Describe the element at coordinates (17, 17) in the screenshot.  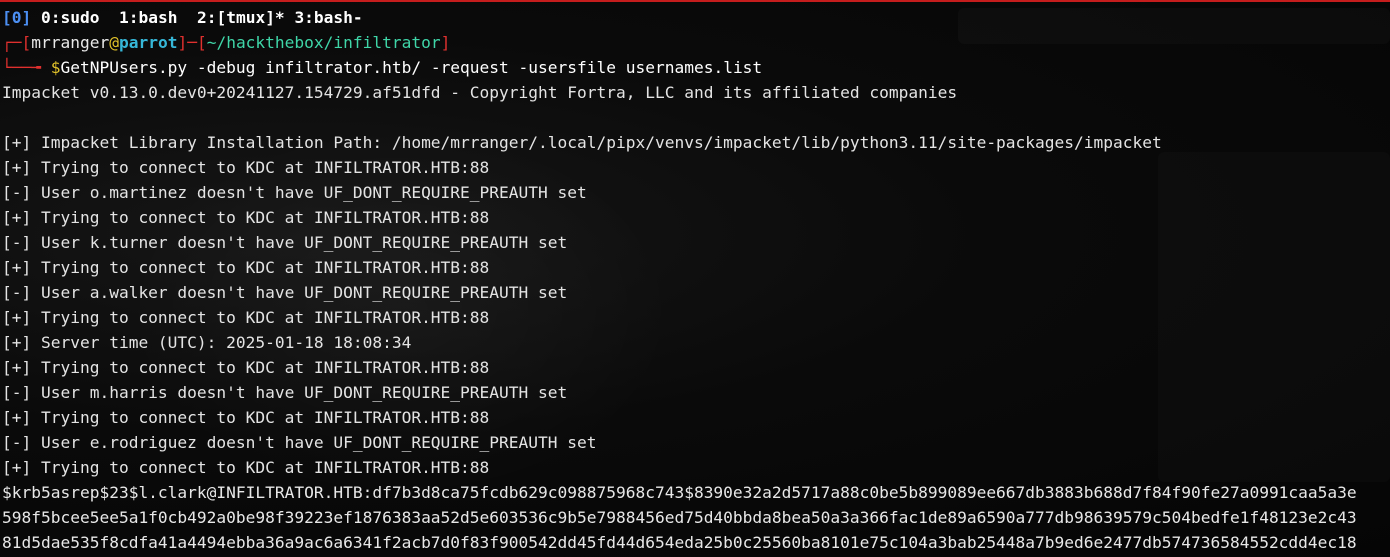
I see `tmux-session-index: [0]` at that location.